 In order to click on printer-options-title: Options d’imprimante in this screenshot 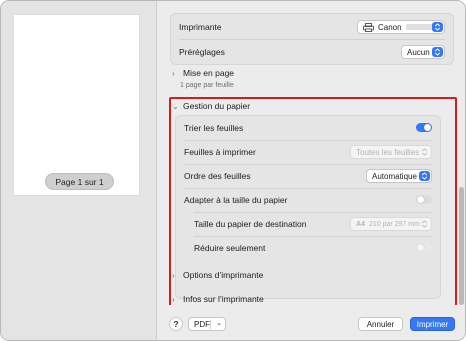, I will do `click(223, 275)`.